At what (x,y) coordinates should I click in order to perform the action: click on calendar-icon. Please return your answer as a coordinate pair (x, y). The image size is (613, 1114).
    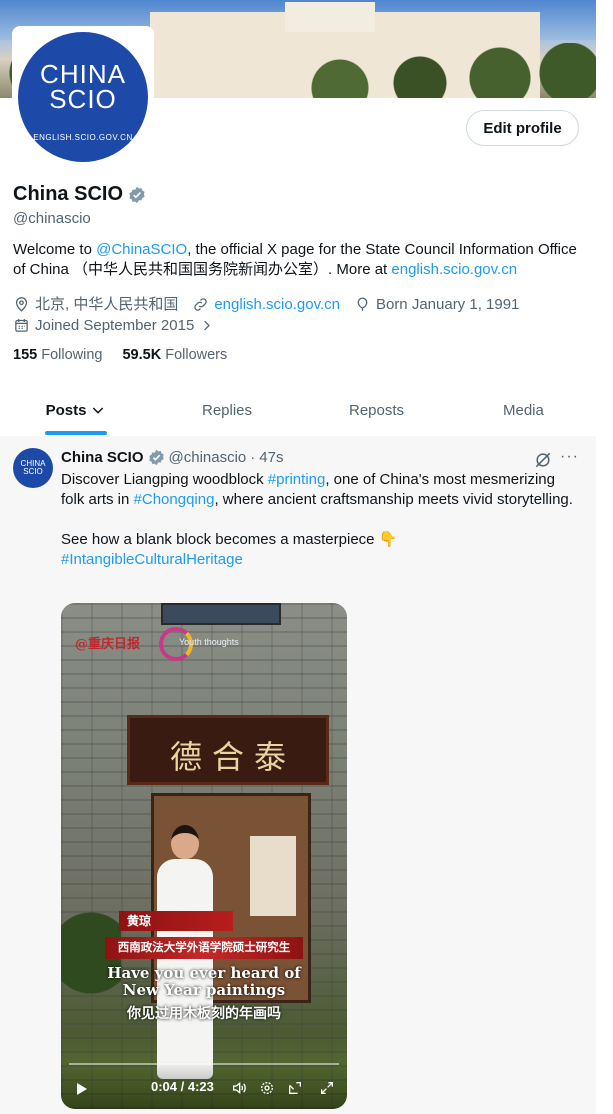
    Looking at the image, I should click on (21, 325).